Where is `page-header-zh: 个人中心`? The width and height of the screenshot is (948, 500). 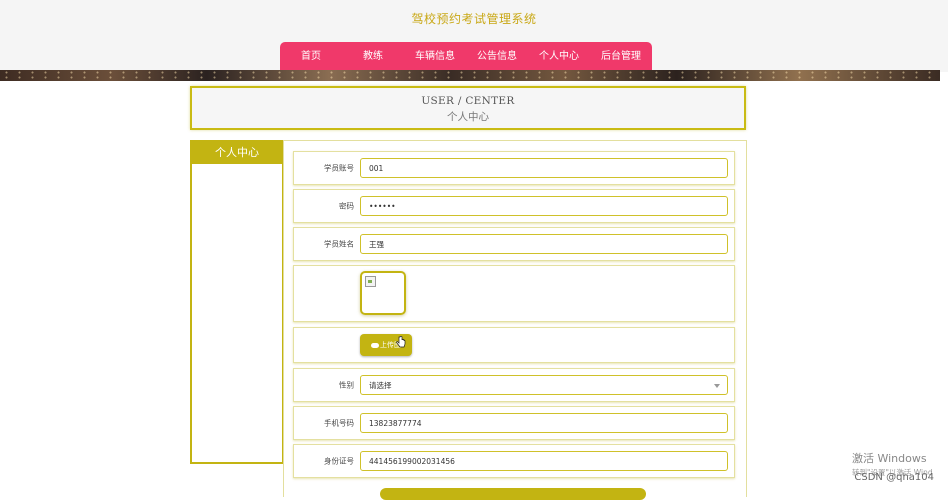
page-header-zh: 个人中心 is located at coordinates (468, 117).